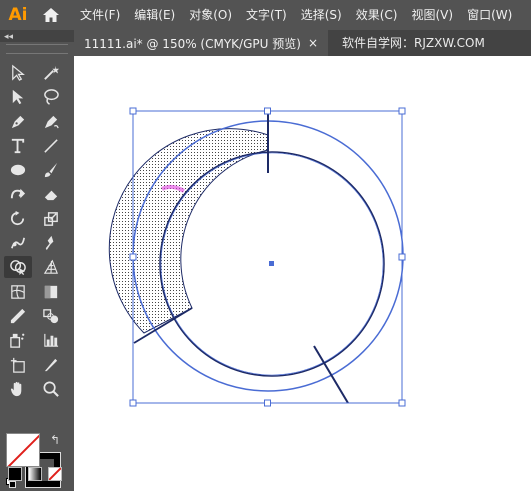  What do you see at coordinates (18, 146) in the screenshot?
I see `type-tool-icon` at bounding box center [18, 146].